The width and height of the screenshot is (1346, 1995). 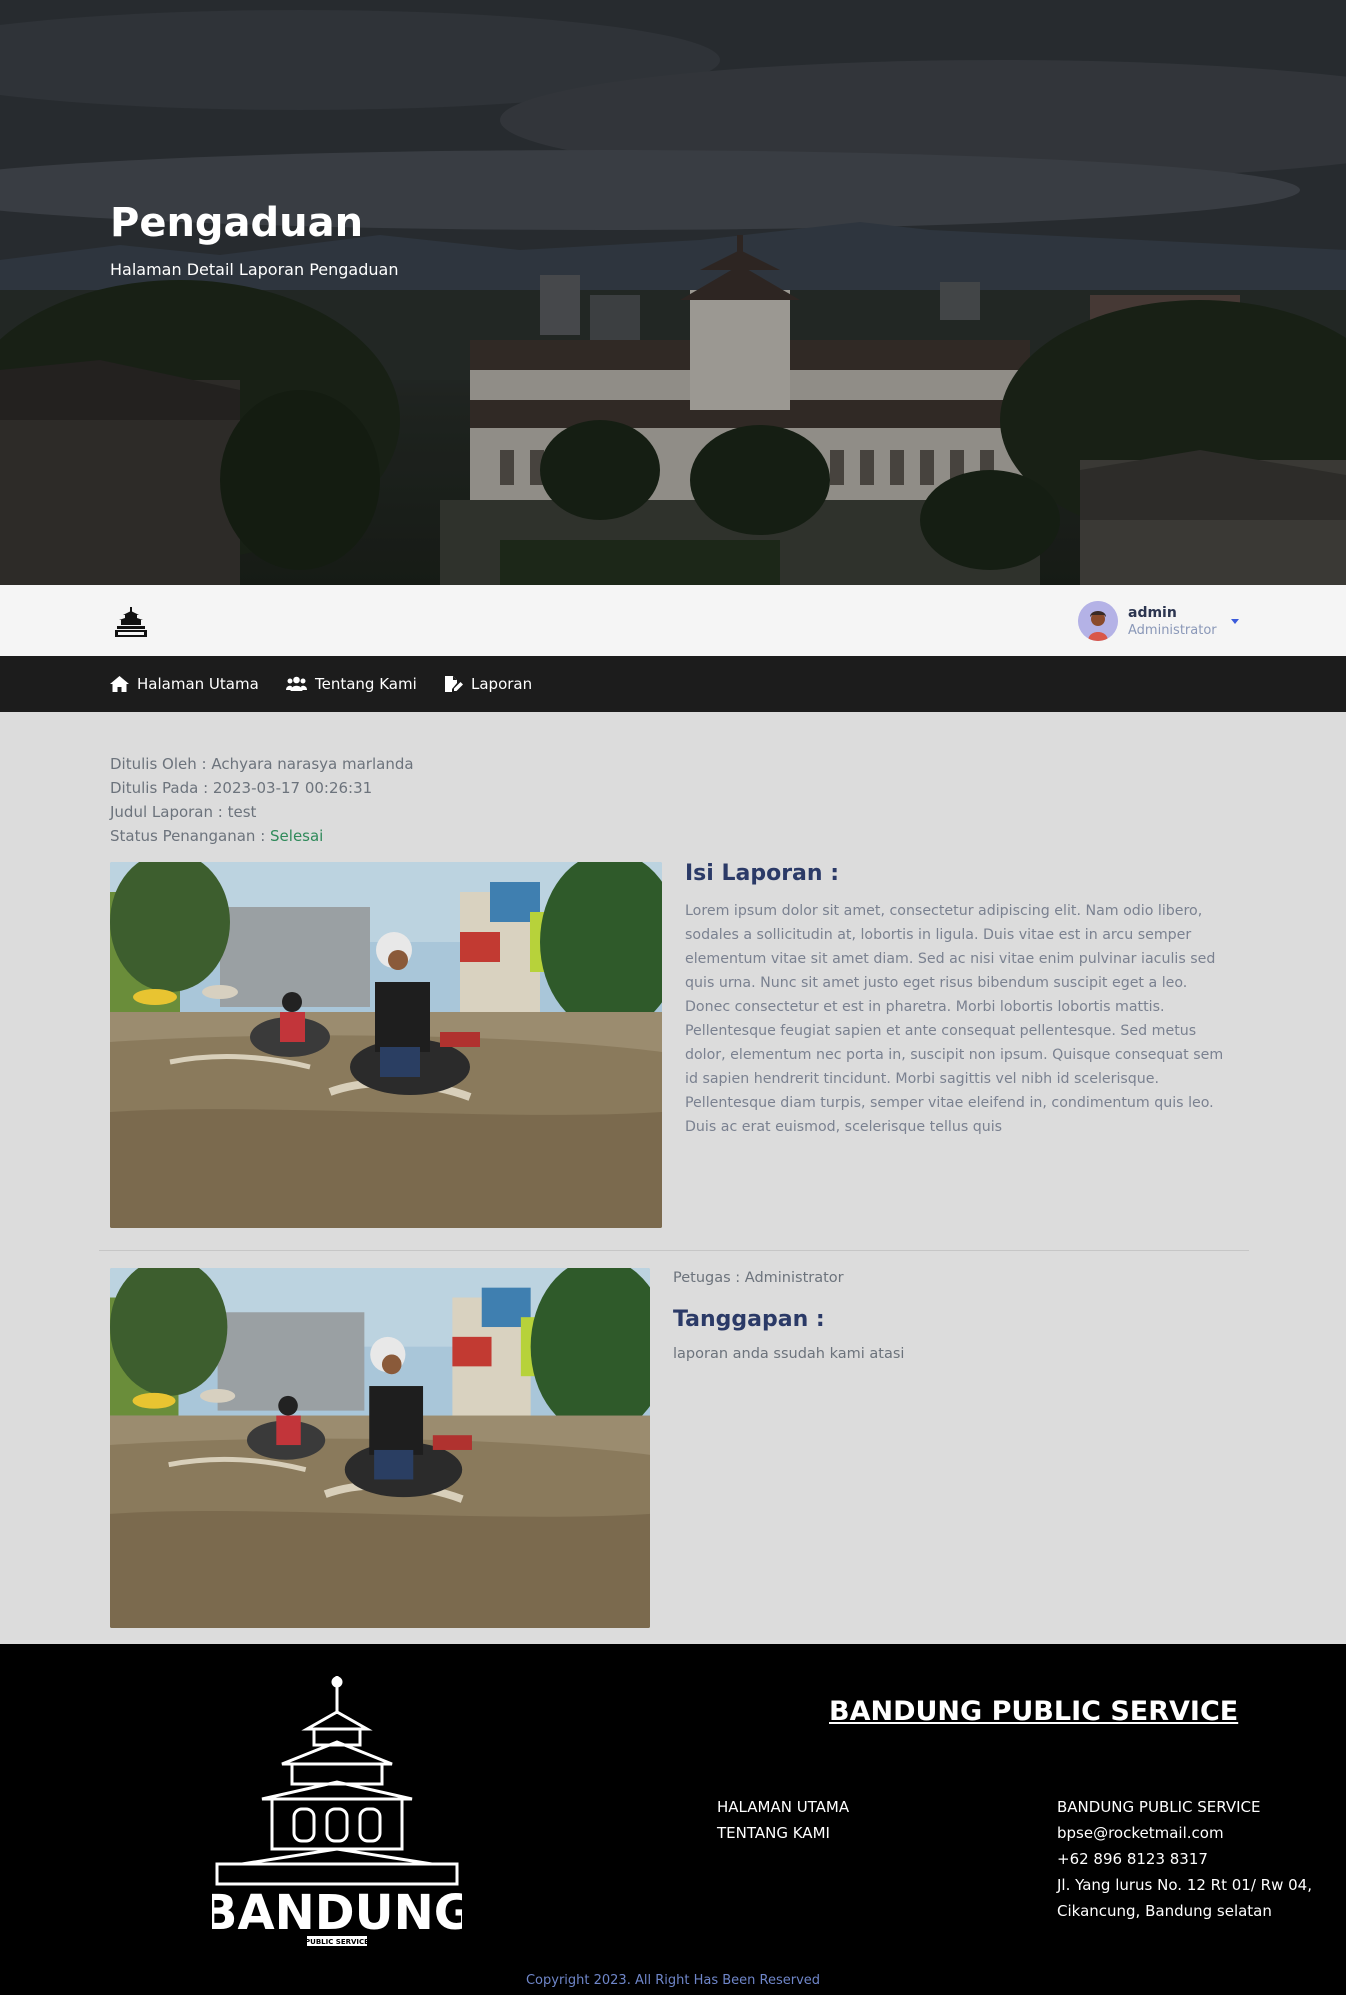 I want to click on nav-label: Tentang Kami, so click(x=366, y=684).